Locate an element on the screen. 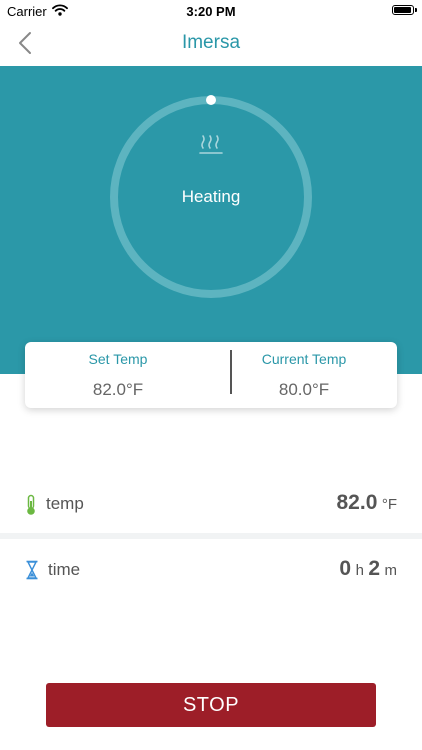 Image resolution: width=422 pixels, height=750 pixels. temperature-card: Set Temp 82.0°F Current Temp 80.0°F is located at coordinates (211, 375).